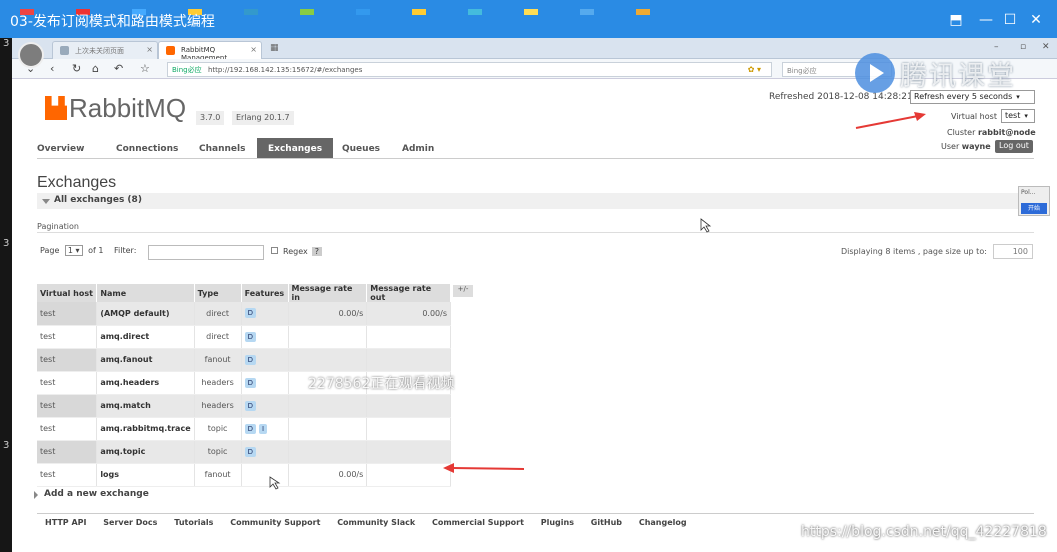 The height and width of the screenshot is (552, 1057). I want to click on viewer-count-watermark: 2278562正在观看视频, so click(381, 384).